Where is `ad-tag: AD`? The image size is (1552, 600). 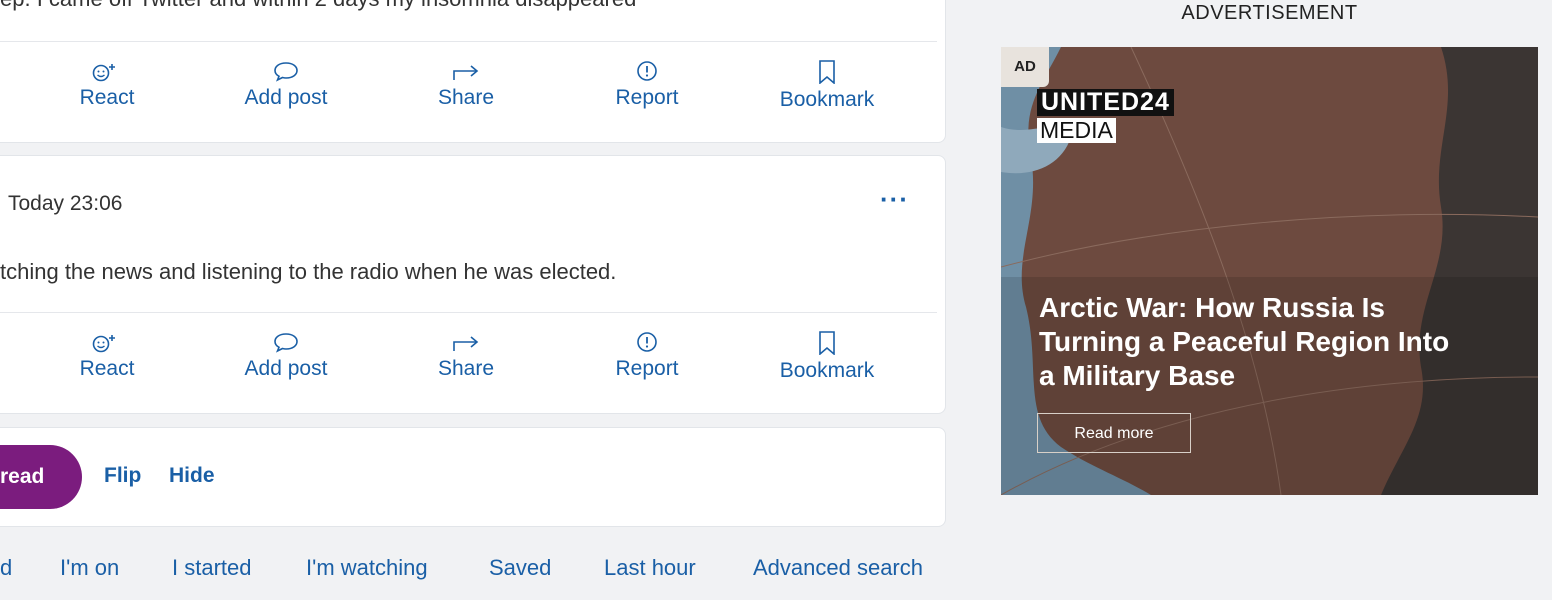
ad-tag: AD is located at coordinates (1025, 67).